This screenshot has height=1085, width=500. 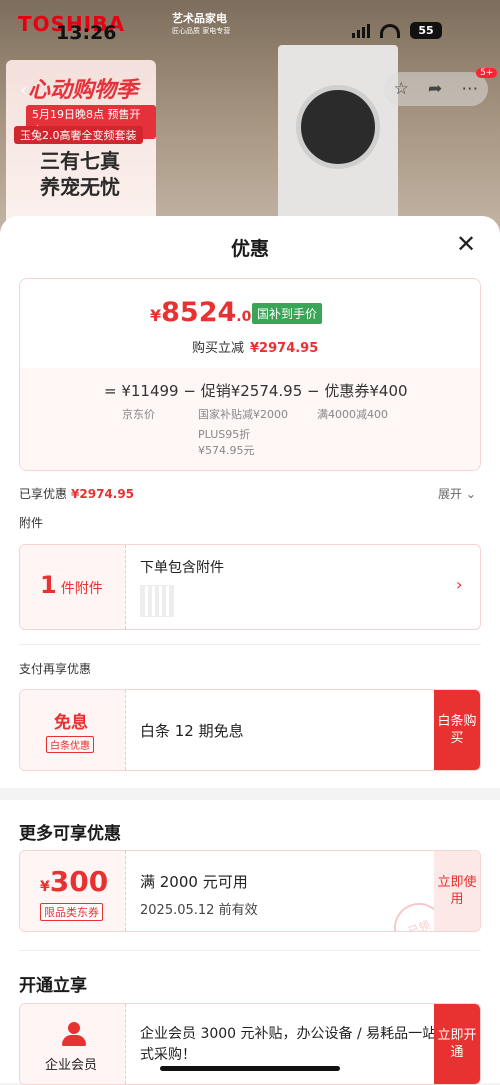 What do you see at coordinates (459, 584) in the screenshot?
I see `chevron-right-icon: ›` at bounding box center [459, 584].